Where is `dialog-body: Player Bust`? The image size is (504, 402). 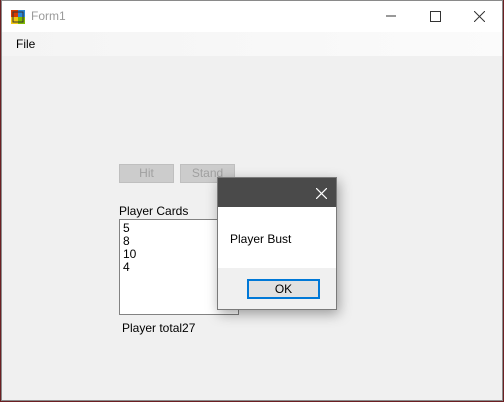
dialog-body: Player Bust is located at coordinates (277, 237).